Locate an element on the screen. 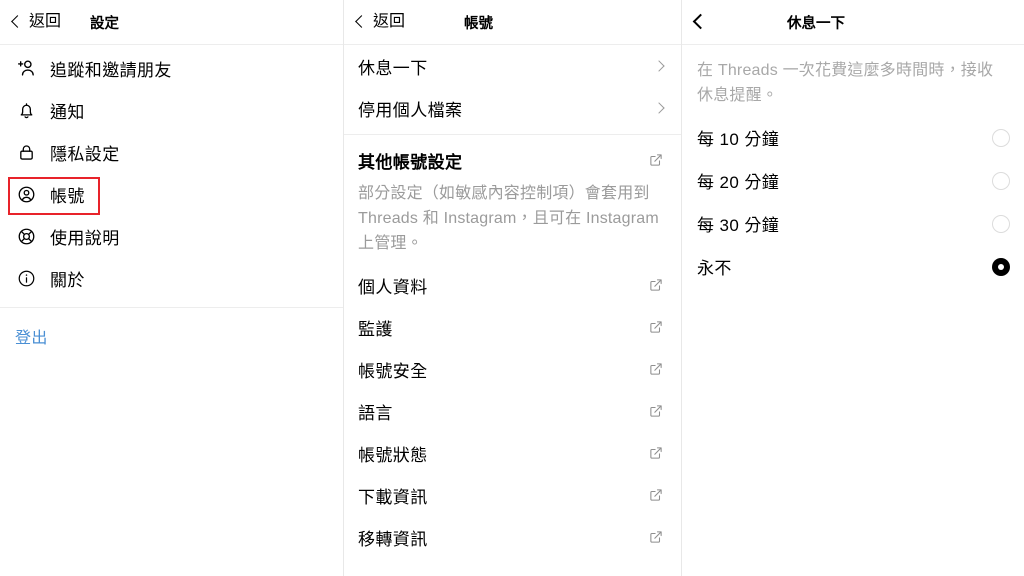 Image resolution: width=1024 pixels, height=576 pixels. logout-link: 登出 is located at coordinates (31, 338).